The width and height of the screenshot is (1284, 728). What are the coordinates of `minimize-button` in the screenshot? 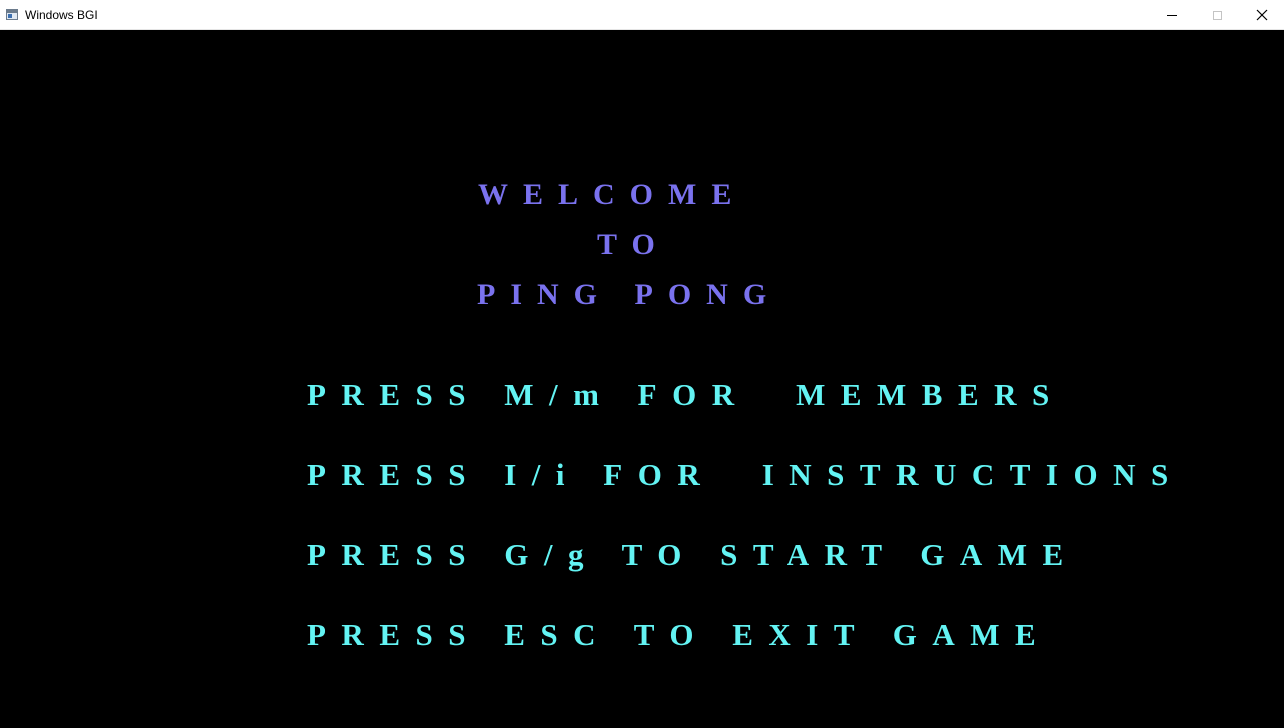 It's located at (1172, 15).